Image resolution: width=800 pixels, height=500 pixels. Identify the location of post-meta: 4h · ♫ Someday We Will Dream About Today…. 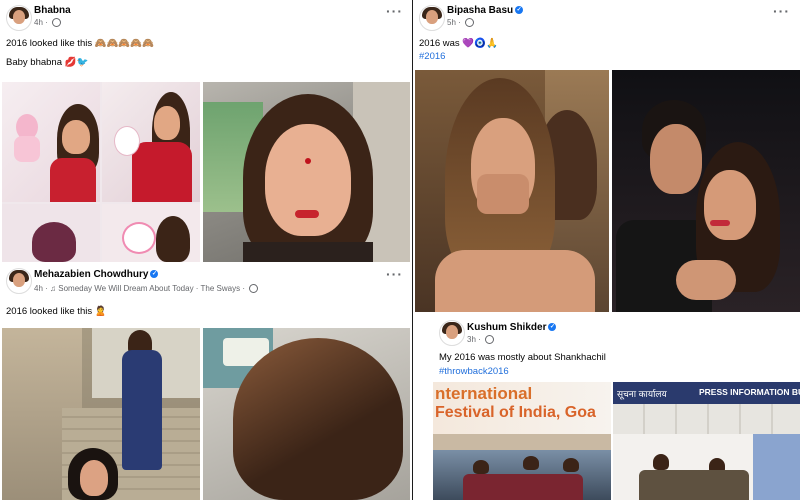
(146, 289).